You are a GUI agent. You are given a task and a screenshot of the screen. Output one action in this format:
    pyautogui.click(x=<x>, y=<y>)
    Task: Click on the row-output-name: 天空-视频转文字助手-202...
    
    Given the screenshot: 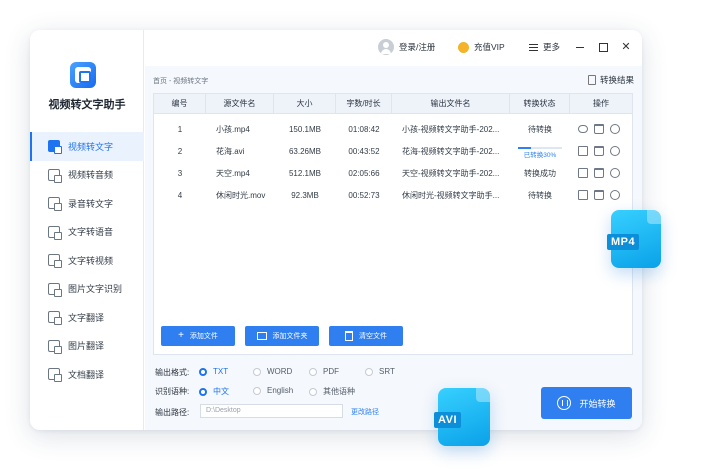 What is the action you would take?
    pyautogui.click(x=451, y=173)
    